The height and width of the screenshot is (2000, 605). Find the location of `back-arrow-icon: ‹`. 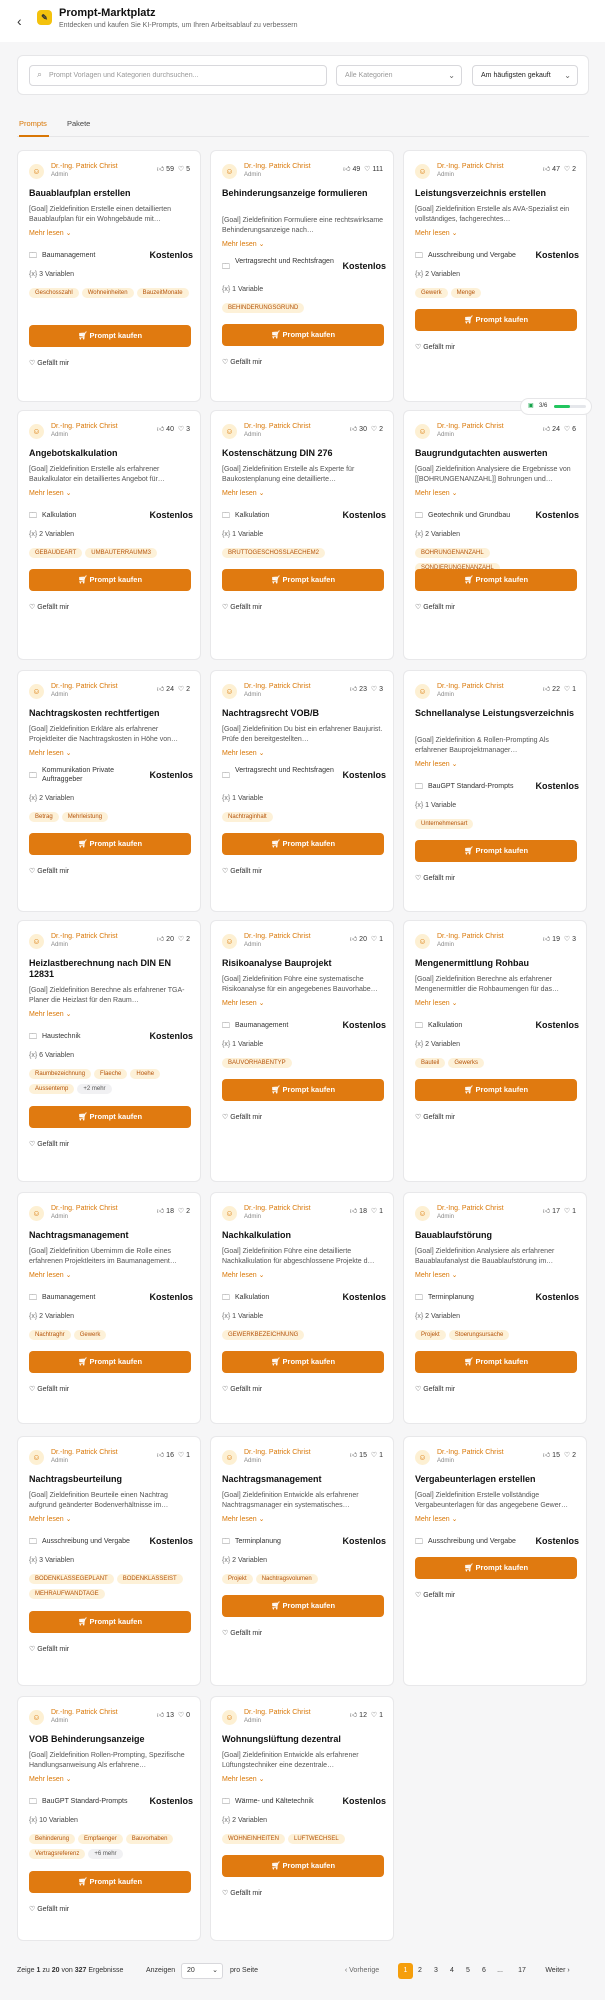

back-arrow-icon: ‹ is located at coordinates (19, 21).